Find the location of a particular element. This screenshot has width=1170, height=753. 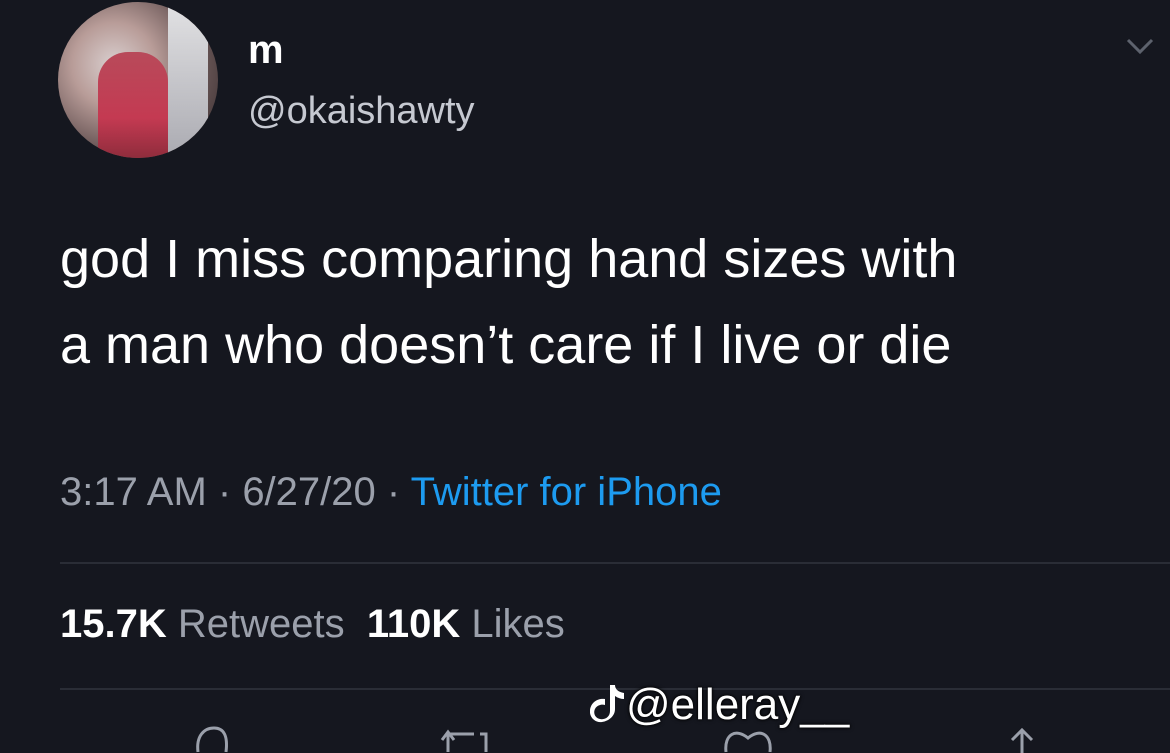

retweets-count: 15.7K is located at coordinates (113, 624).